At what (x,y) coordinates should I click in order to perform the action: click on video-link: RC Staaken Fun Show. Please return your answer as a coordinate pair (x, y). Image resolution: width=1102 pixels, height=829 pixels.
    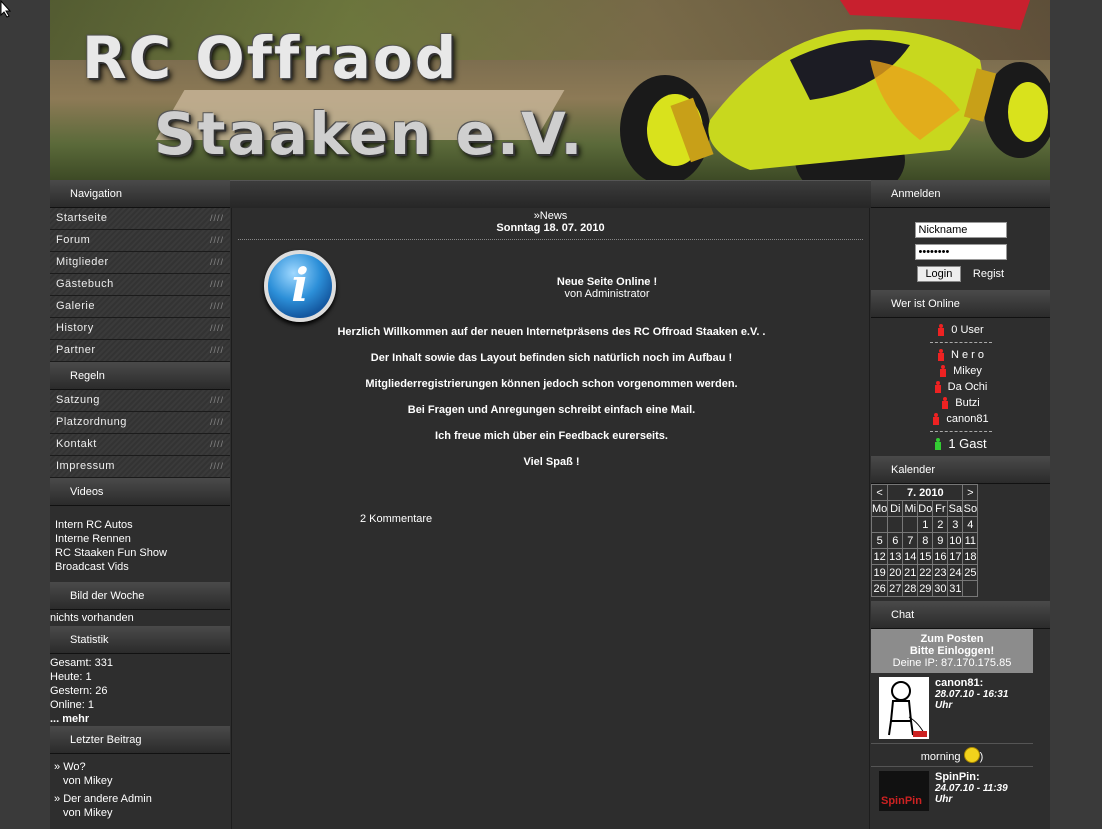
    Looking at the image, I should click on (140, 553).